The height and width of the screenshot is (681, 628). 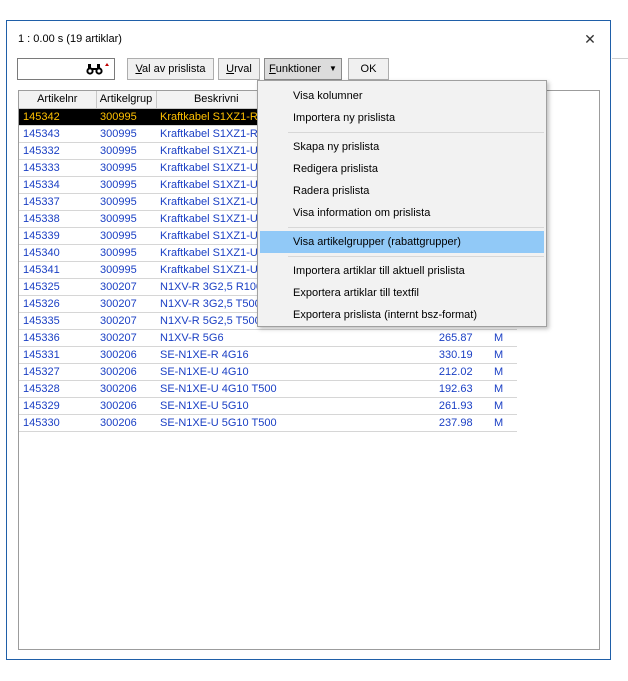 What do you see at coordinates (57, 372) in the screenshot?
I see `cell-artikelnr: 145327` at bounding box center [57, 372].